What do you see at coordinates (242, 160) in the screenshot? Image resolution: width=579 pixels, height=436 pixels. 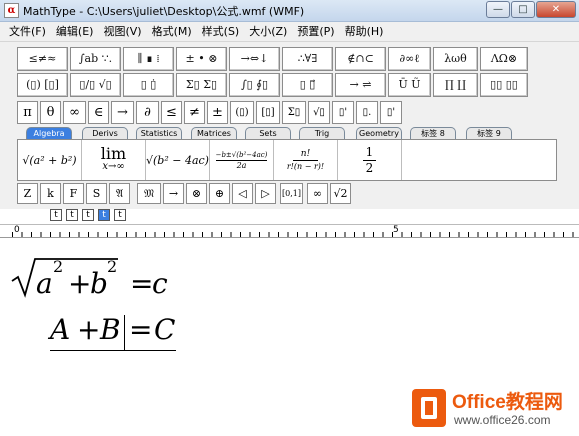 I see `template-quadratic-formula: −b±√(b²−4ac) 2a` at bounding box center [242, 160].